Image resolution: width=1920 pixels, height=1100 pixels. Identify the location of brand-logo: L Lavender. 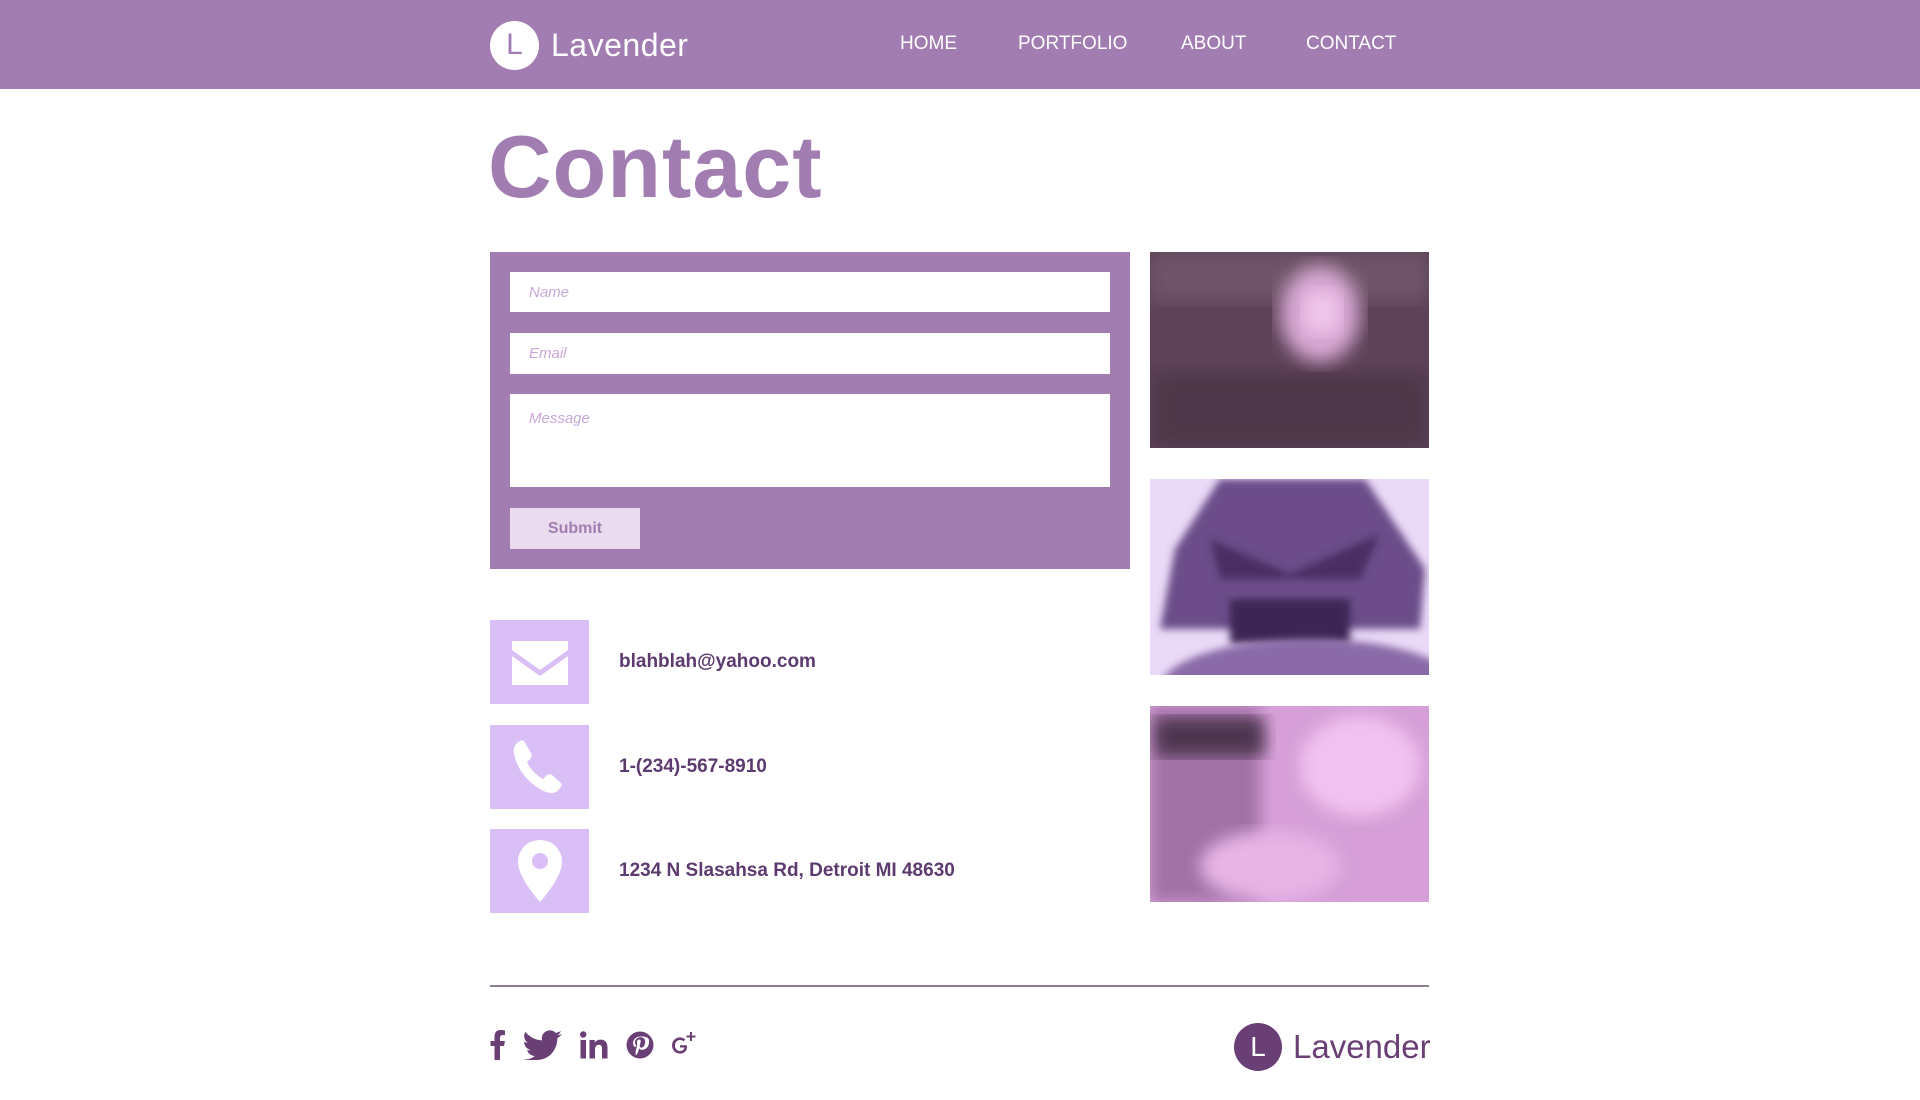
(589, 45).